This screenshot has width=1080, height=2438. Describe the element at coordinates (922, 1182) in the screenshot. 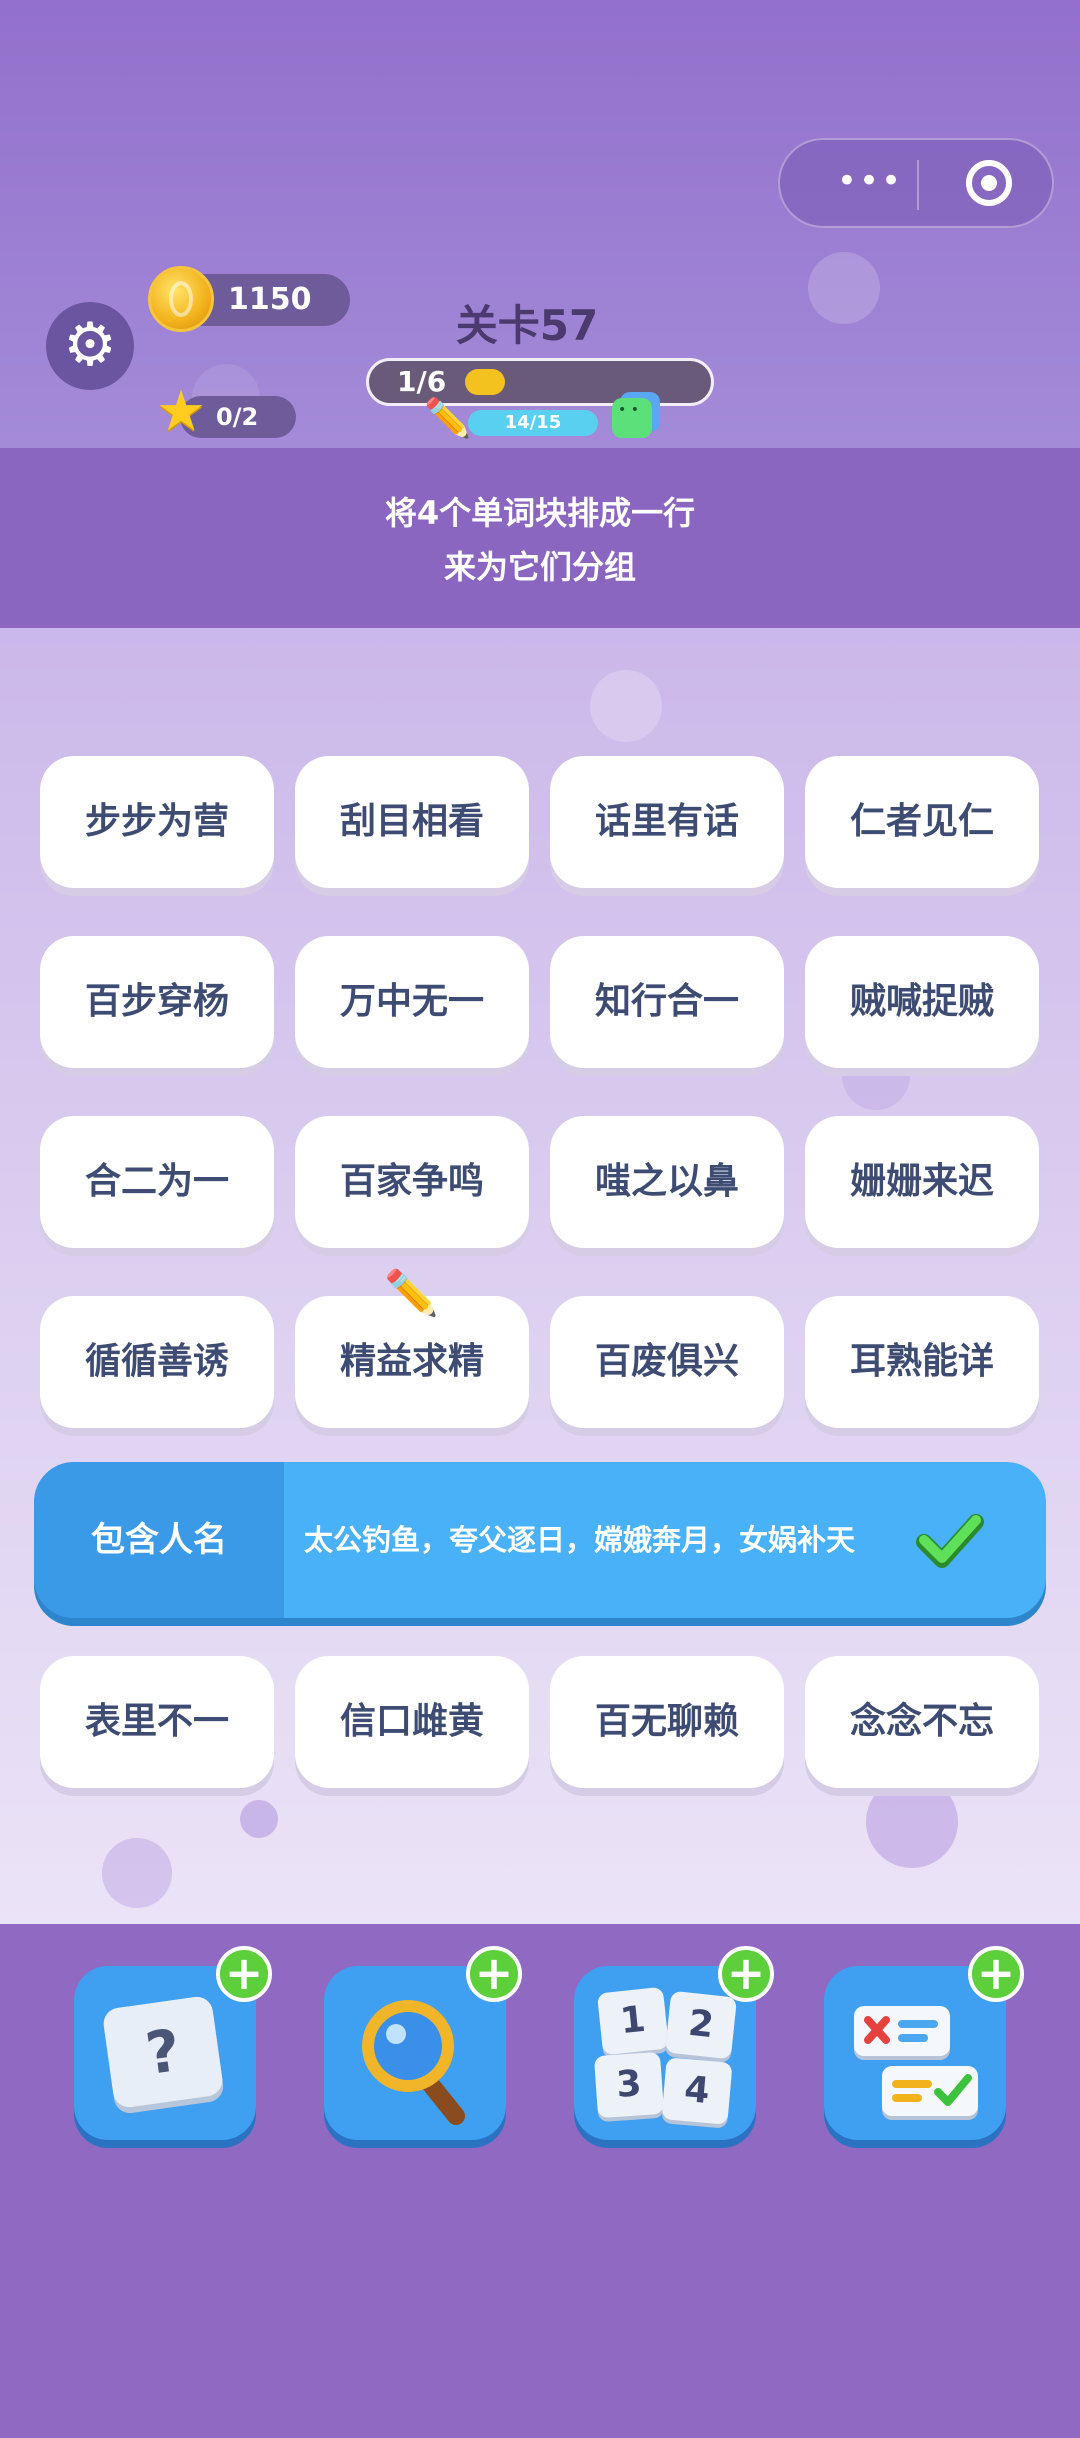

I see `word-tile: 姗姗来迟` at that location.